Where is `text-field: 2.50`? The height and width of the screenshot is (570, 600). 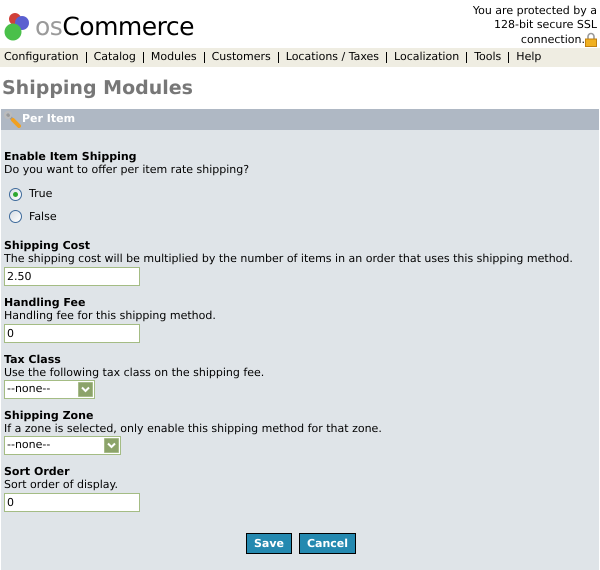
text-field: 2.50 is located at coordinates (72, 276).